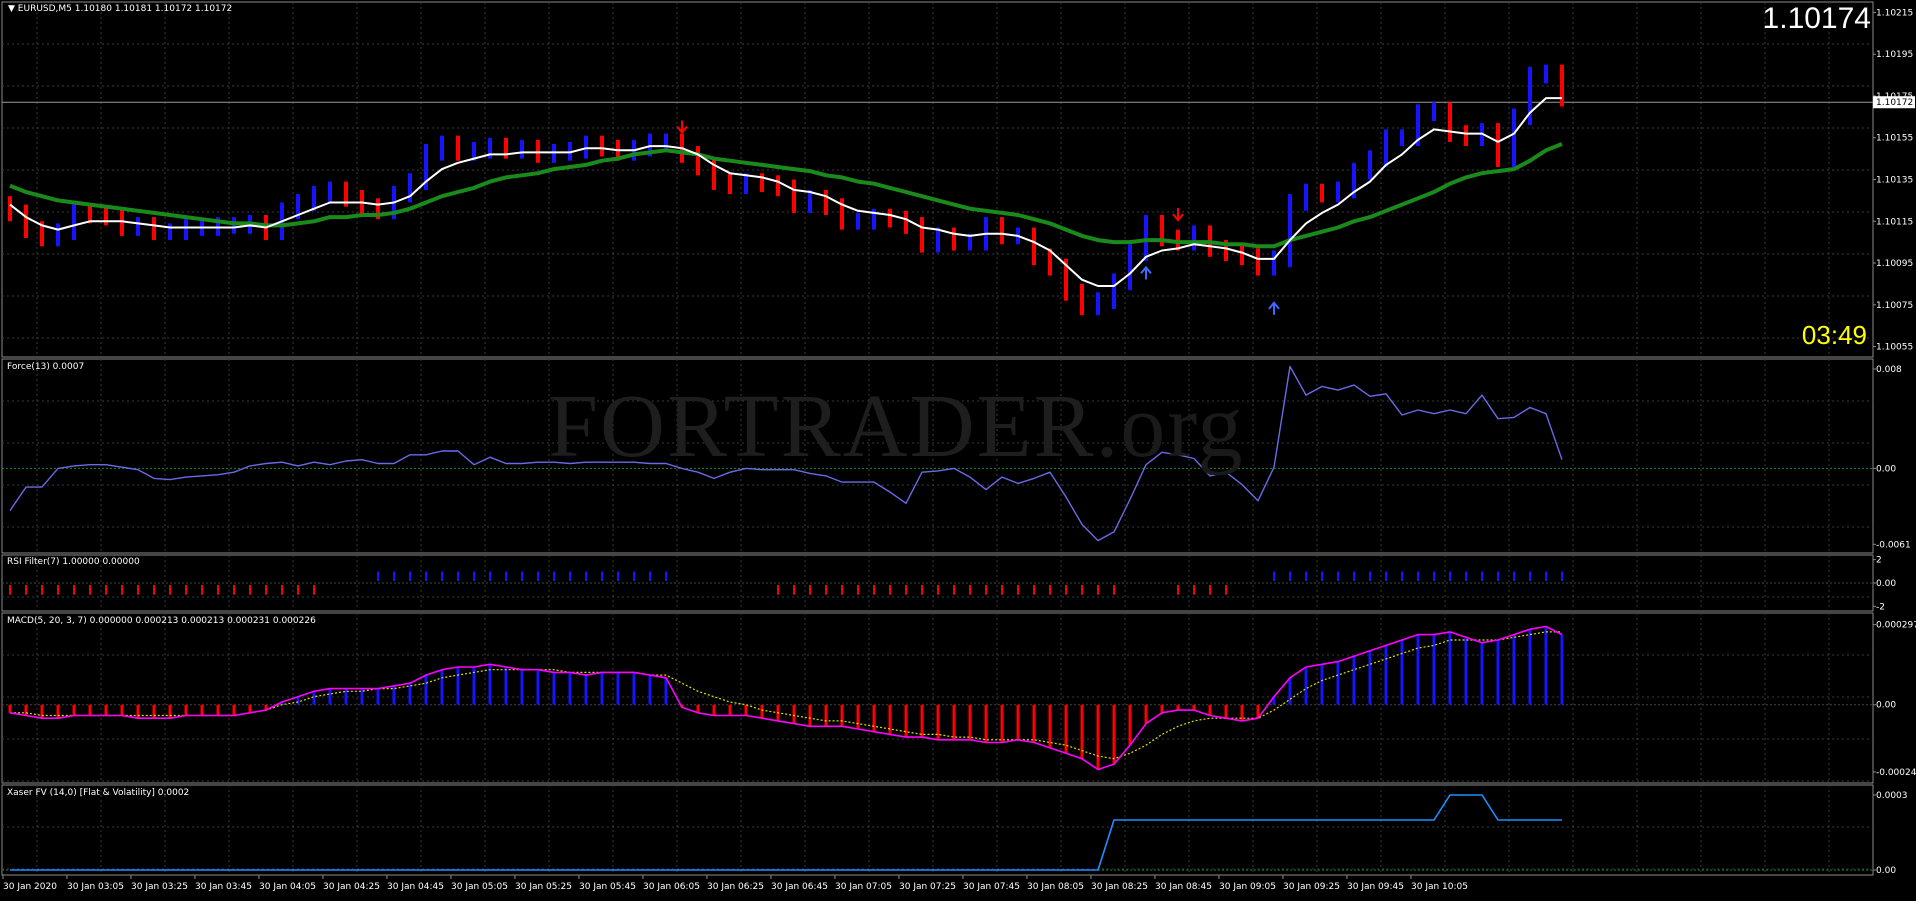 This screenshot has width=1916, height=901. I want to click on time-axis-label: 30 Jan 06:05, so click(671, 887).